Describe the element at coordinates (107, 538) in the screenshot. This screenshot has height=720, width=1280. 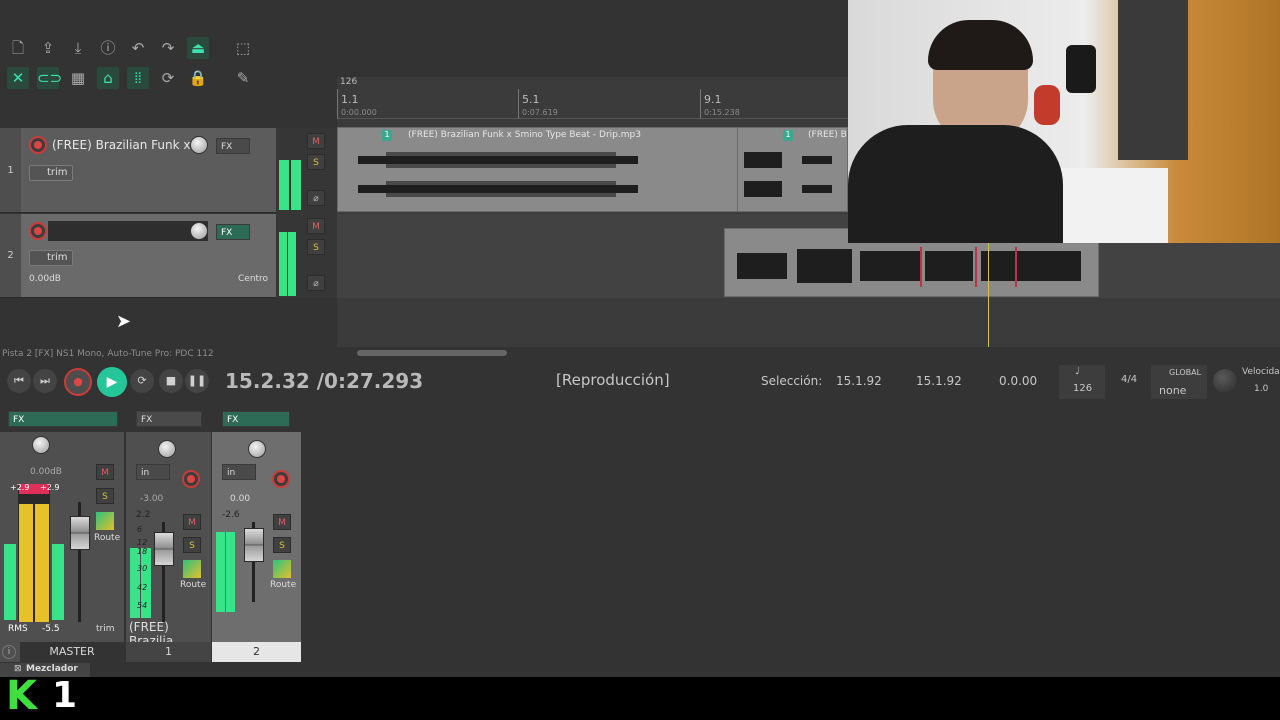
I see `master-route-label: Route` at that location.